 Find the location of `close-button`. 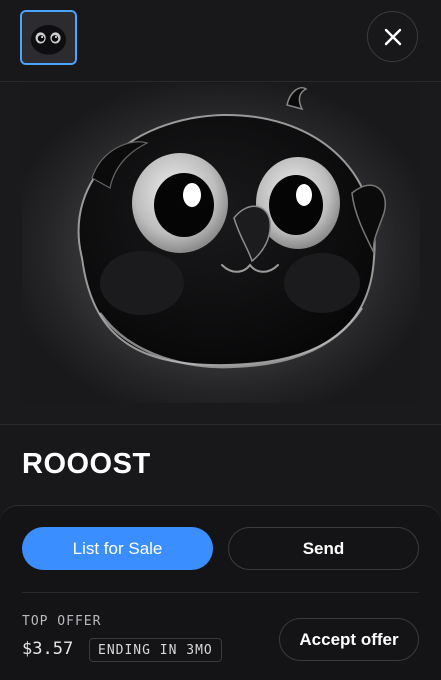

close-button is located at coordinates (392, 36).